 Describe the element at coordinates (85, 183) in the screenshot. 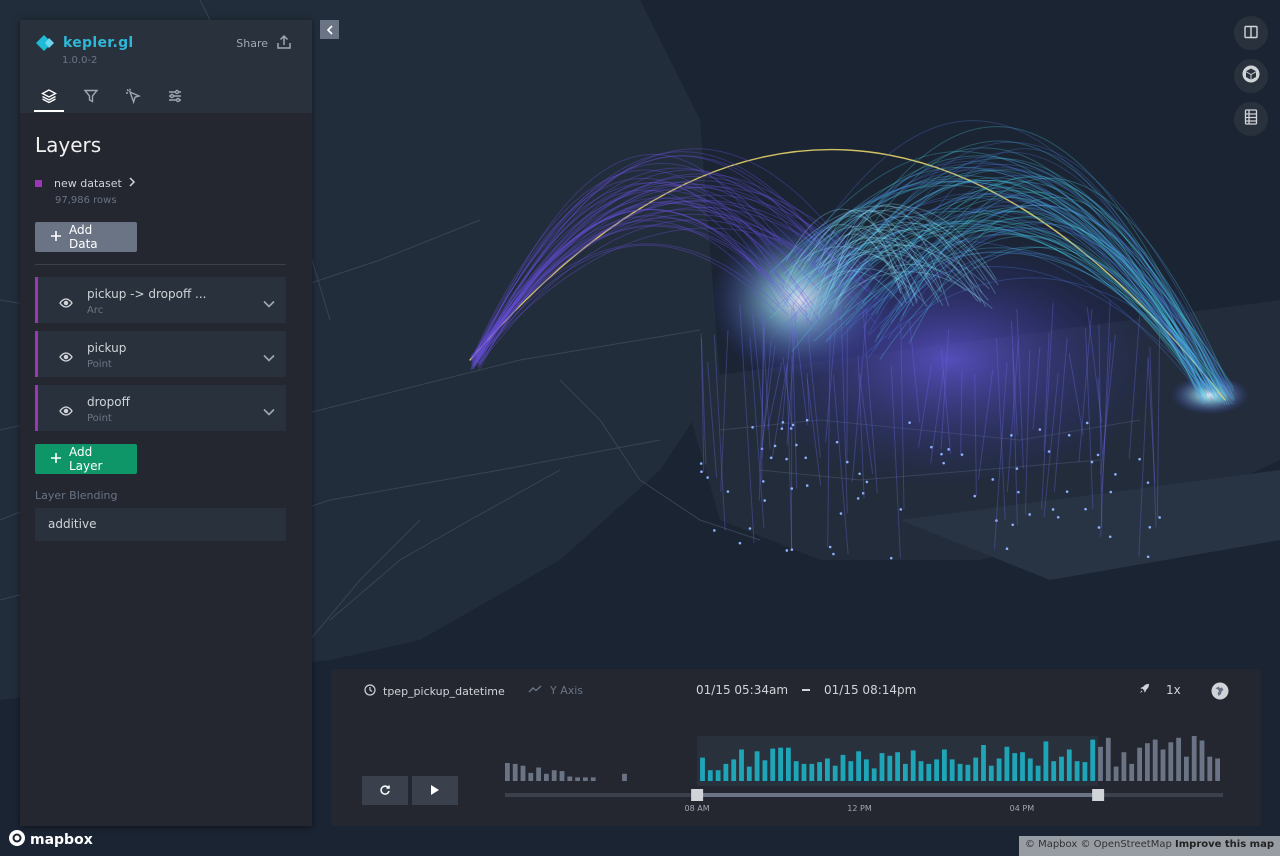

I see `dataset-title: new dataset` at that location.